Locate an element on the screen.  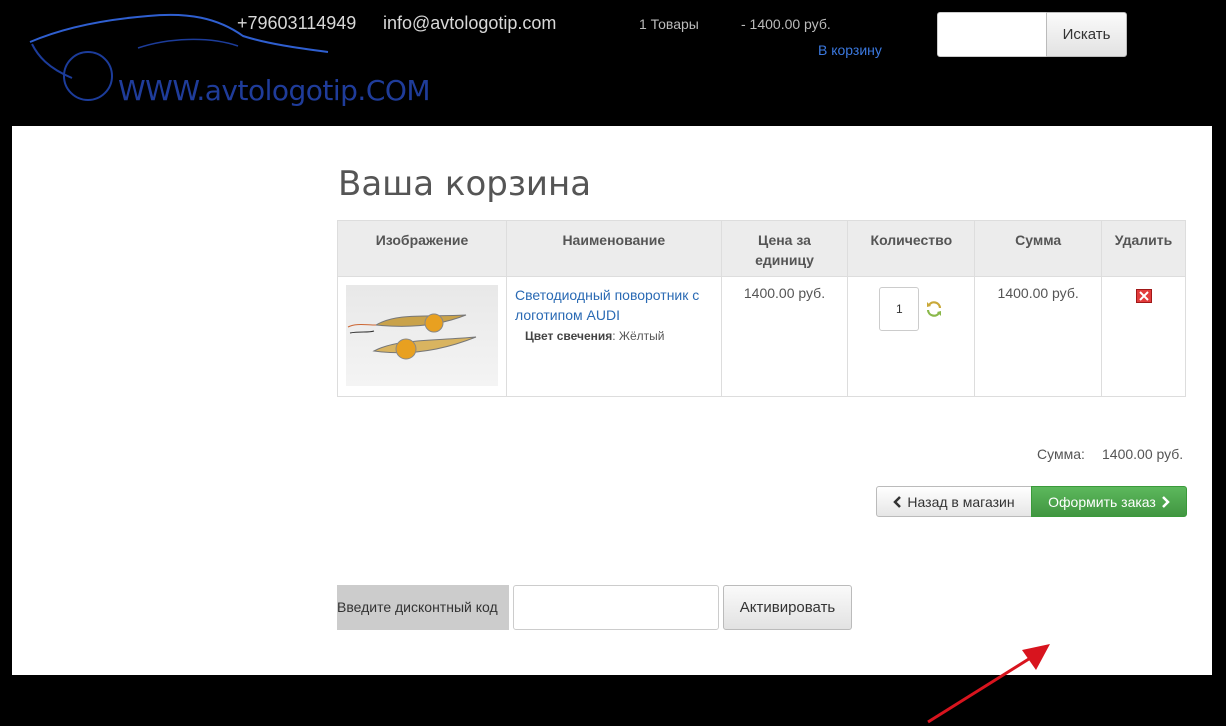
chevron-left-icon is located at coordinates (897, 501).